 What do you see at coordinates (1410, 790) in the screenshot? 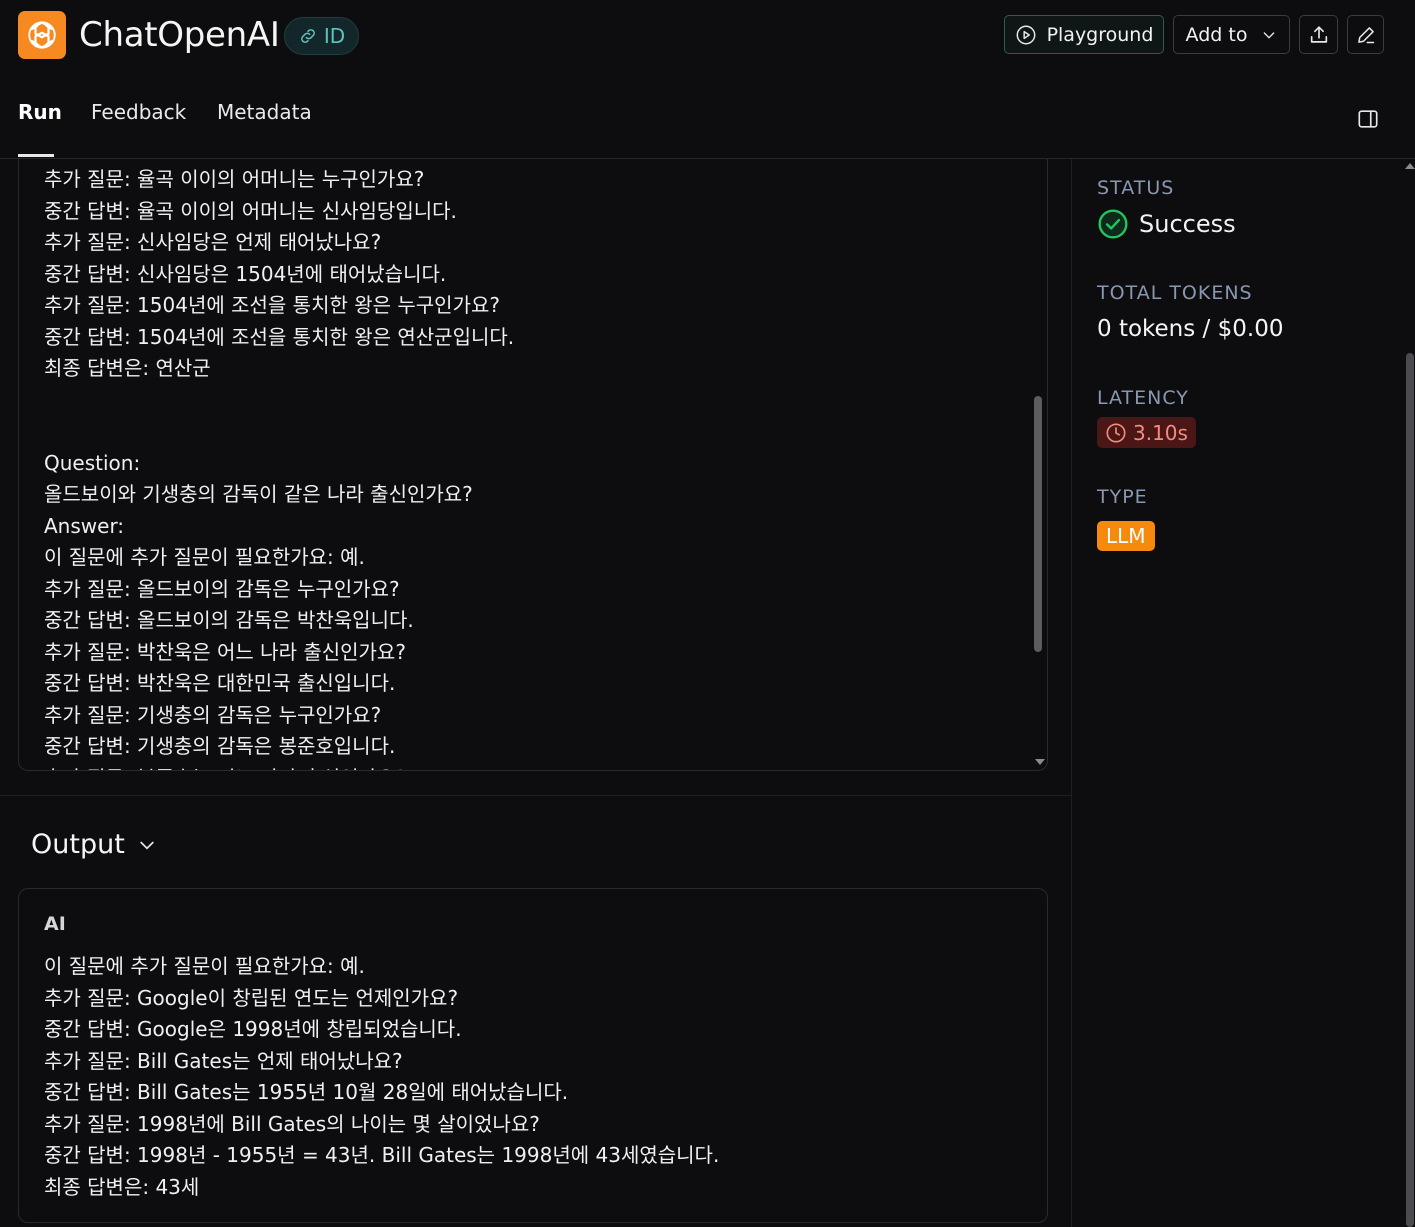
I see `page-scrollbar-thumb` at bounding box center [1410, 790].